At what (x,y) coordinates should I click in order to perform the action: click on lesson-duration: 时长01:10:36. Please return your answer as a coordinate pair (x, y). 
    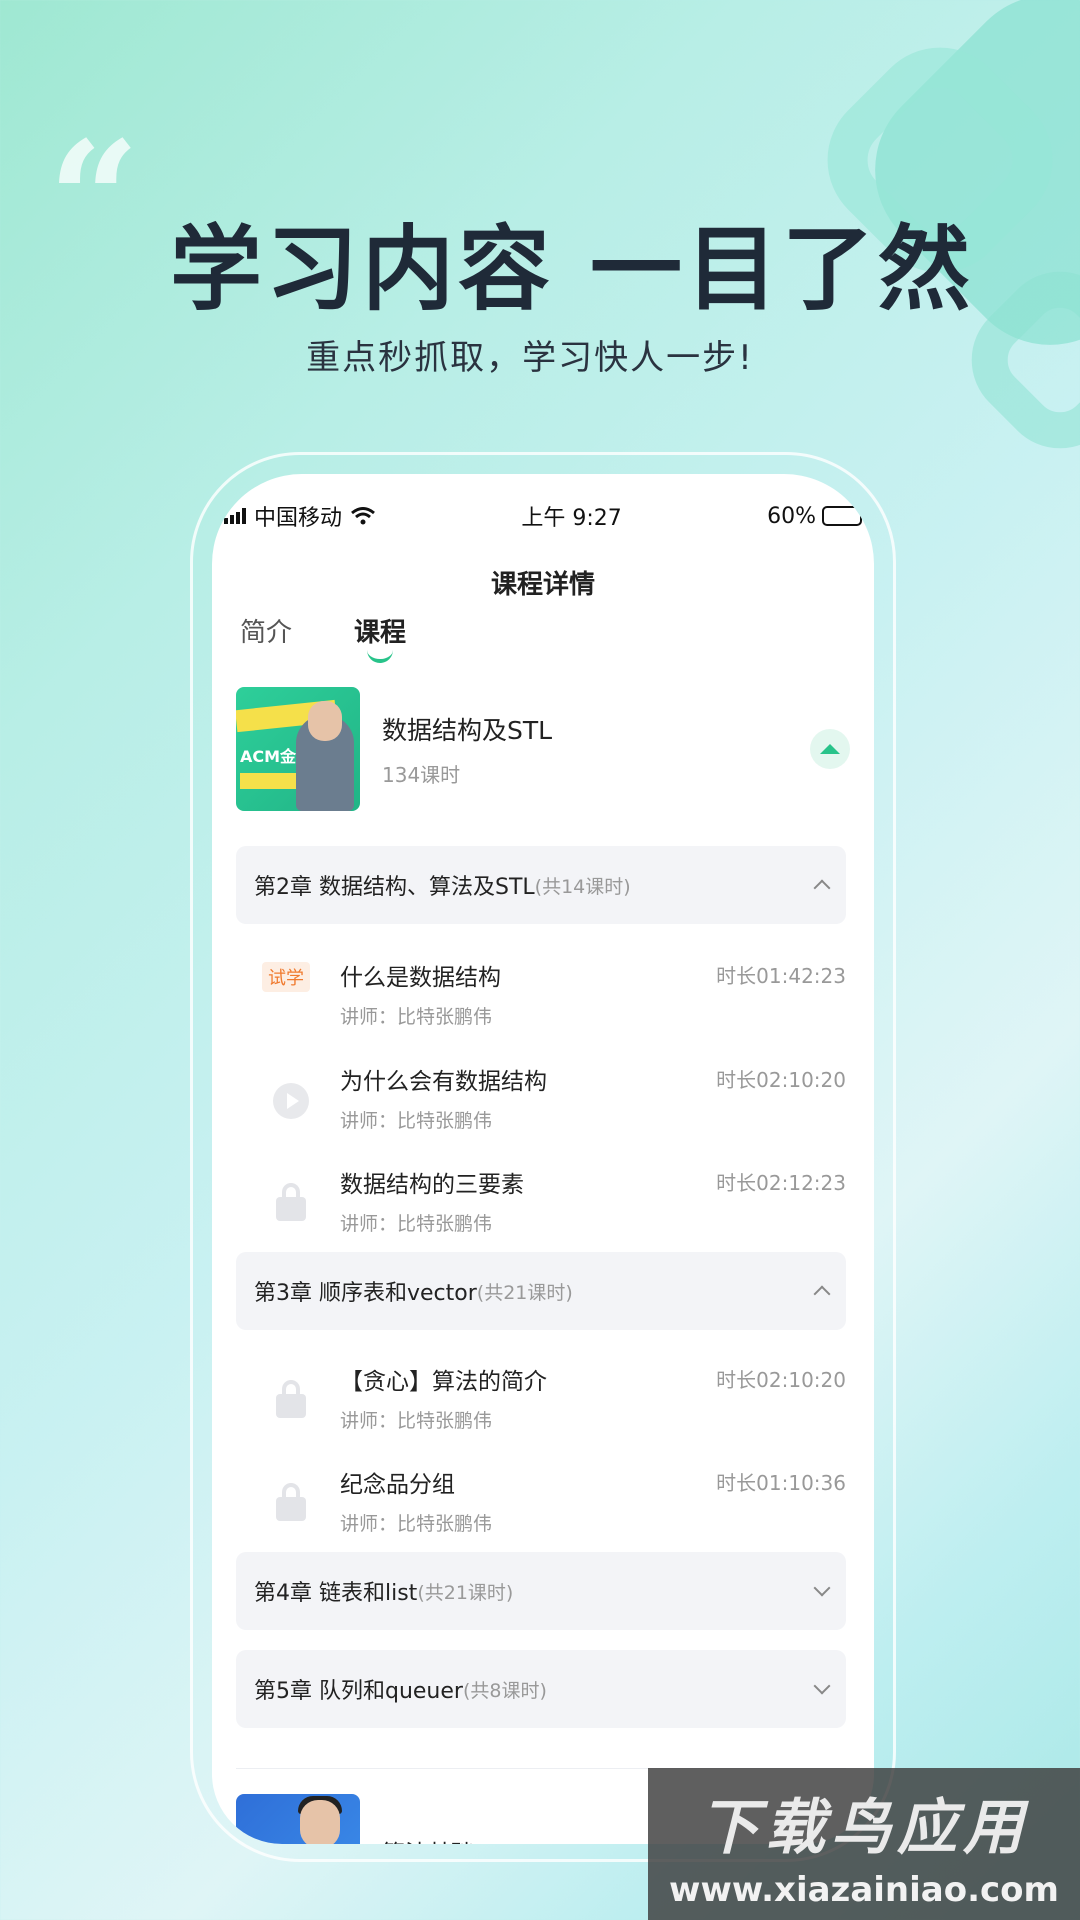
    Looking at the image, I should click on (781, 1483).